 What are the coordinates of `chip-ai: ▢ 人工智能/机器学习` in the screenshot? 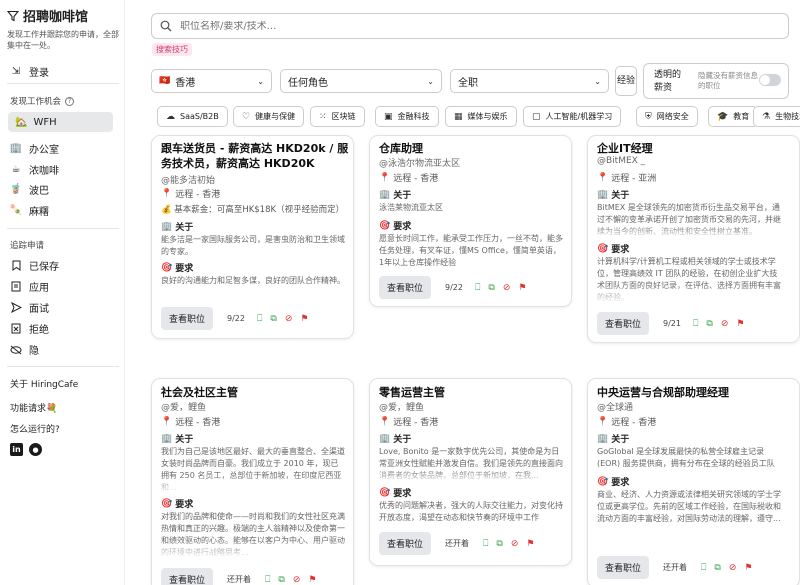 It's located at (572, 116).